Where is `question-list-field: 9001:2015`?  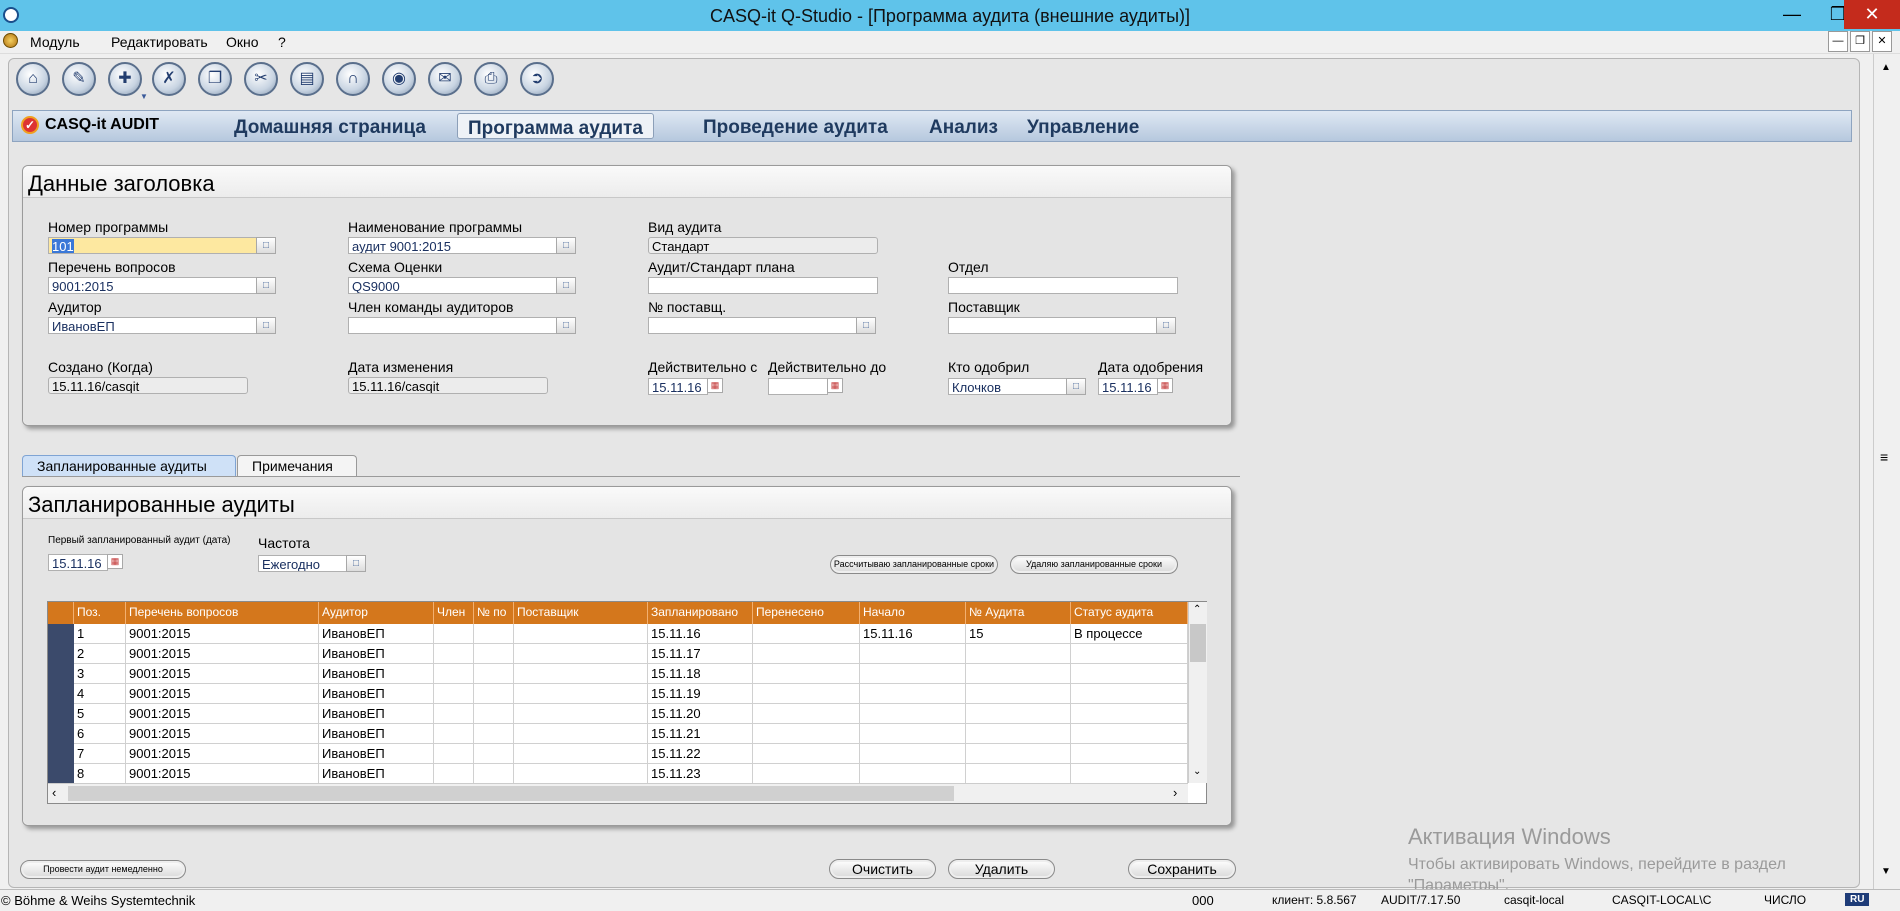 question-list-field: 9001:2015 is located at coordinates (153, 285).